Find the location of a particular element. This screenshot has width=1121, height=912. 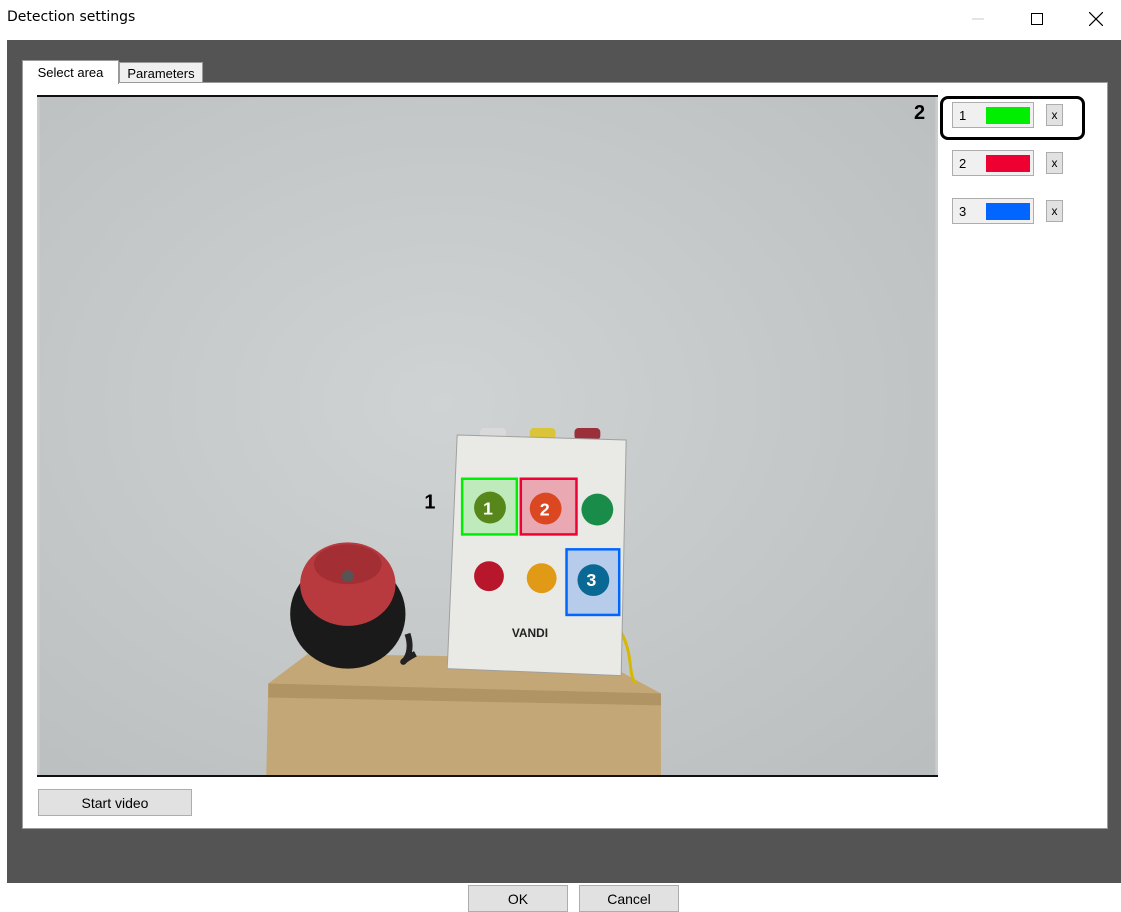

zone-1-color-swatch is located at coordinates (1008, 115).